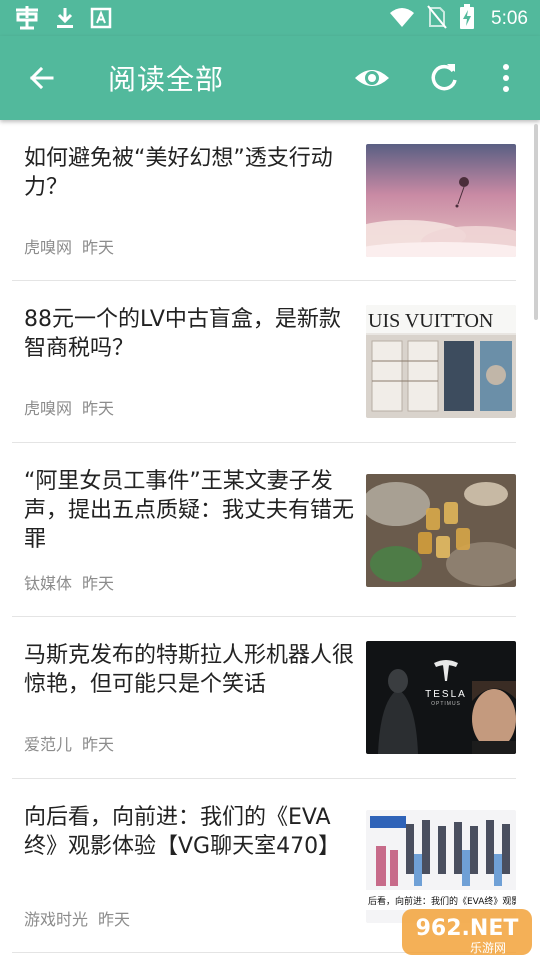 The image size is (540, 961). I want to click on refresh-icon, so click(444, 77).